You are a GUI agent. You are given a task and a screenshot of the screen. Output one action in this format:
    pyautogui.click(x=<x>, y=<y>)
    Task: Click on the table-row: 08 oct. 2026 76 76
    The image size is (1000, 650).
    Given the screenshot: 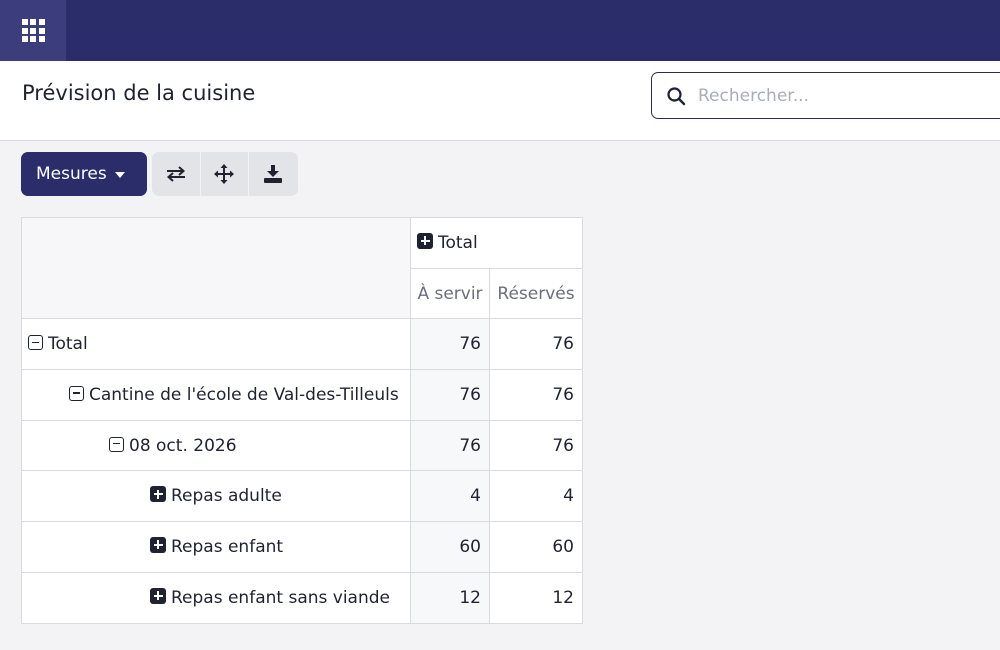 What is the action you would take?
    pyautogui.click(x=302, y=445)
    